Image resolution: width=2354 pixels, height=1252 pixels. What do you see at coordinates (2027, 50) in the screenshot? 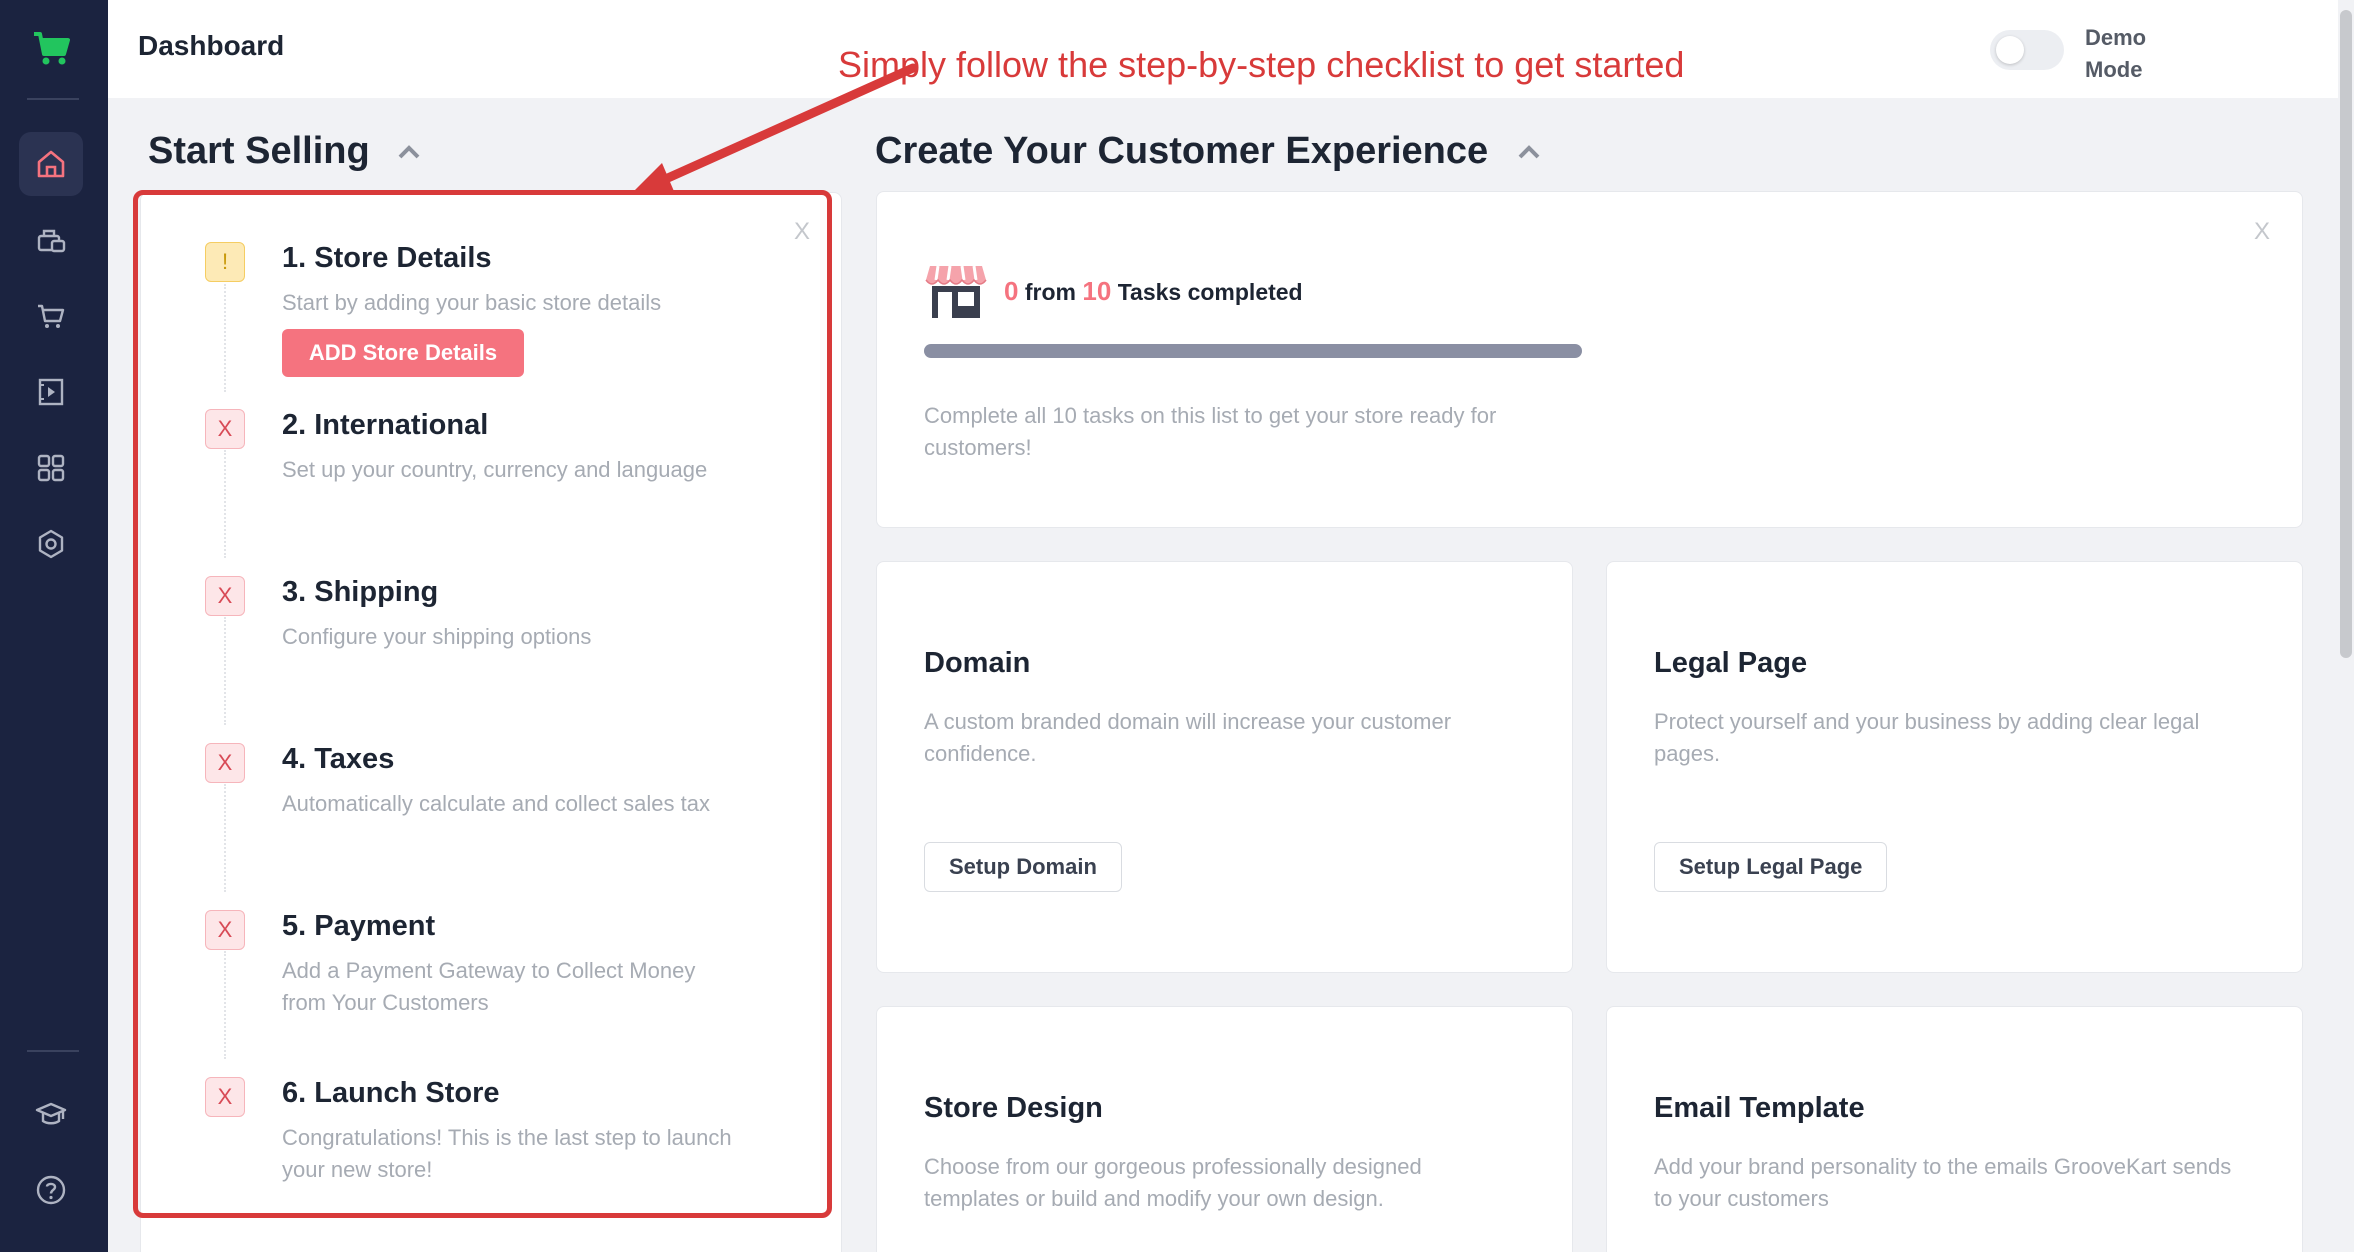
I see `demo-mode-toggle` at bounding box center [2027, 50].